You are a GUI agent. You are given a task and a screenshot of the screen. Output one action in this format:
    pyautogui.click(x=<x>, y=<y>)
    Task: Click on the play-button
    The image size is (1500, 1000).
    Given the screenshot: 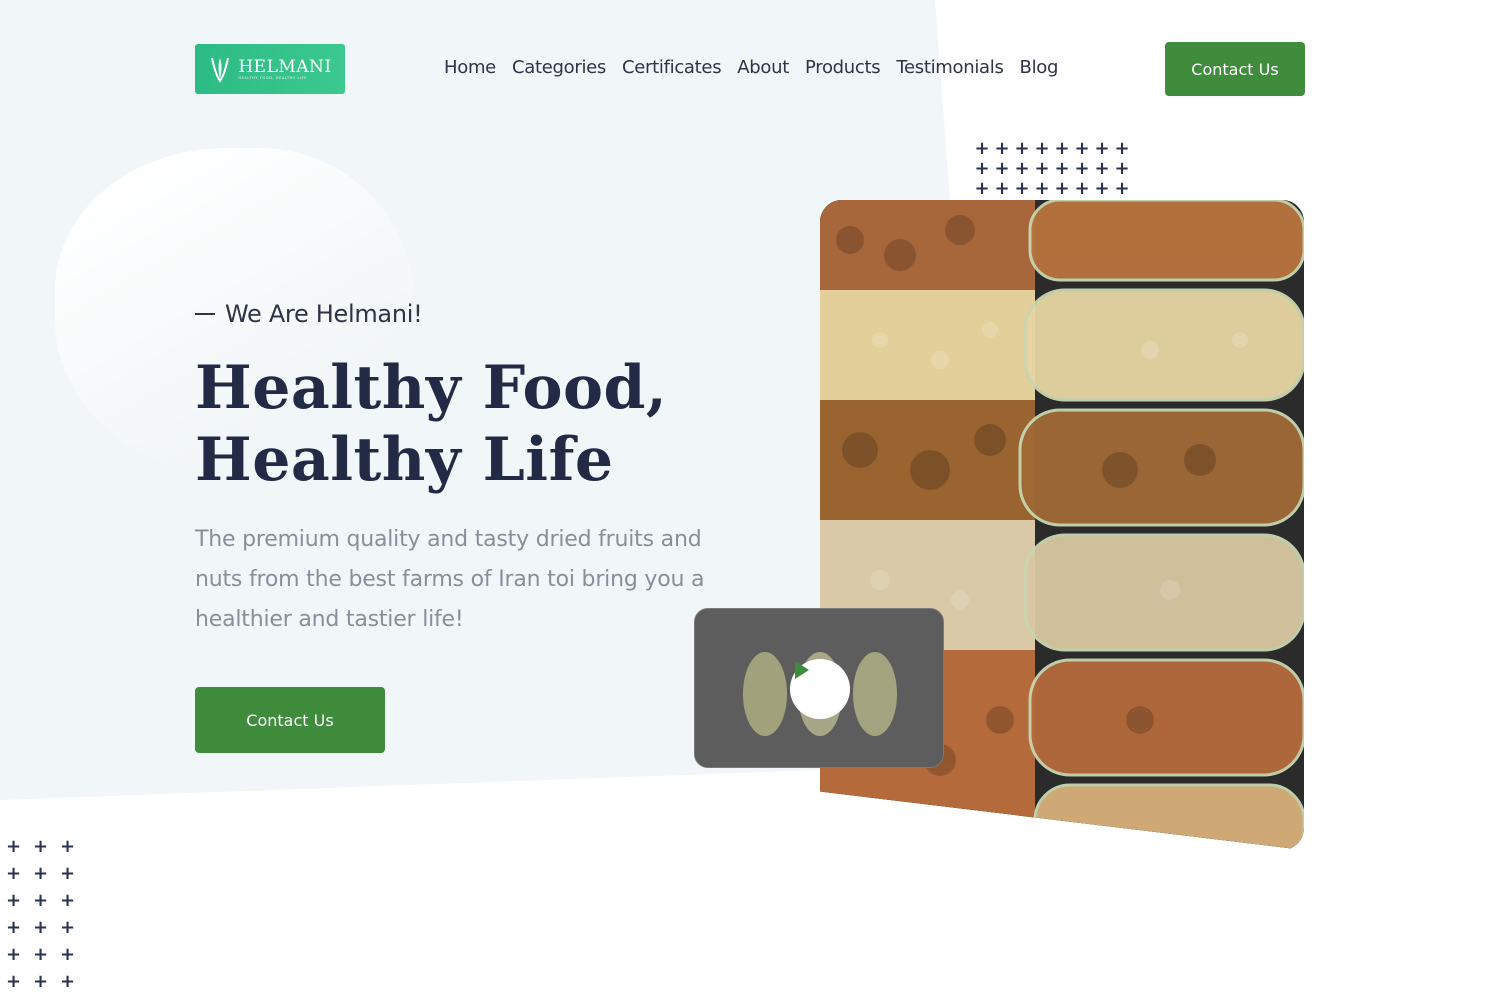 What is the action you would take?
    pyautogui.click(x=820, y=689)
    